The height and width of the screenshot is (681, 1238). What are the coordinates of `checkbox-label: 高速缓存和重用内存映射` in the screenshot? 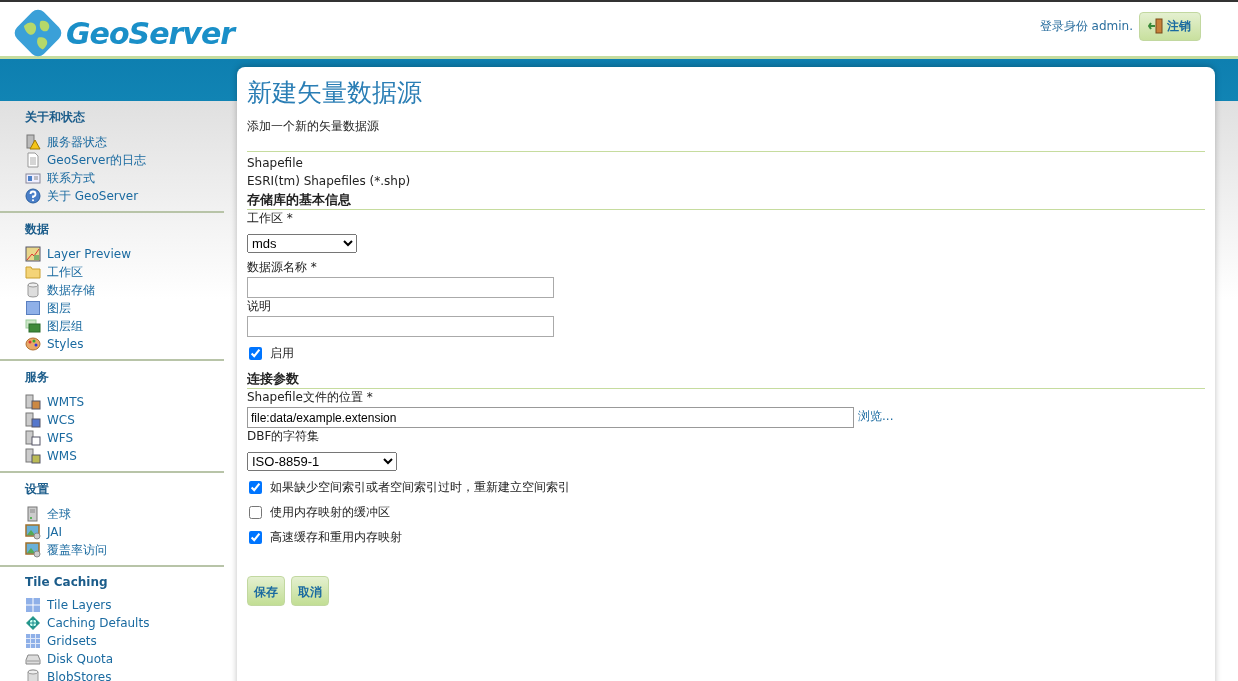 It's located at (336, 537).